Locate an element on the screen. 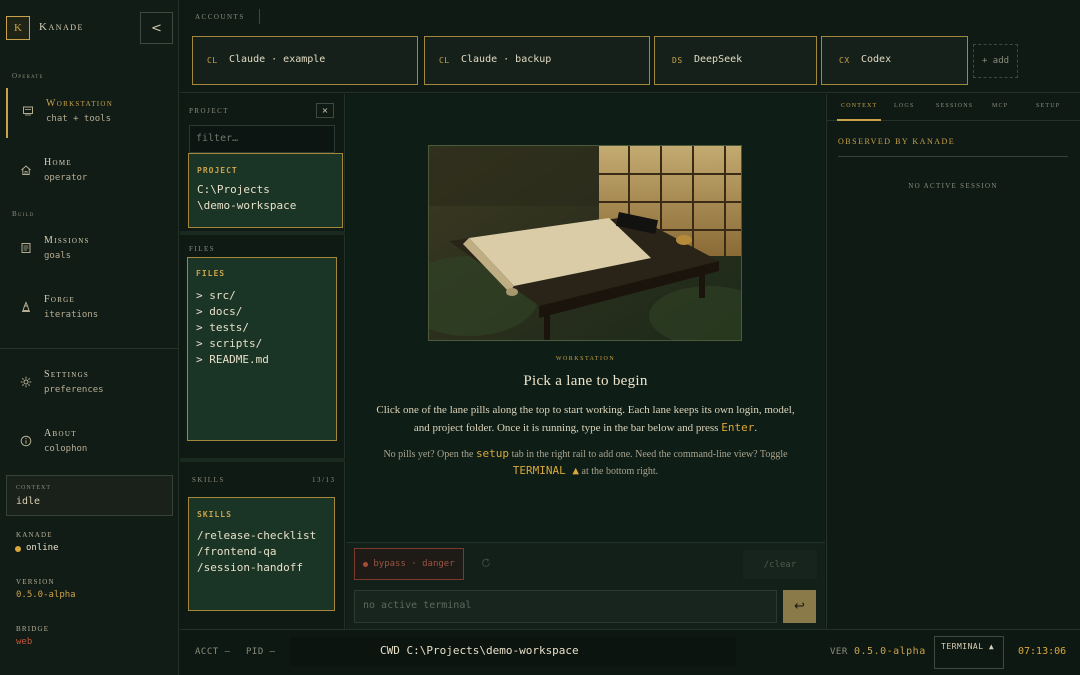 This screenshot has height=675, width=1080. sidebar-item-sub: colophon is located at coordinates (66, 449).